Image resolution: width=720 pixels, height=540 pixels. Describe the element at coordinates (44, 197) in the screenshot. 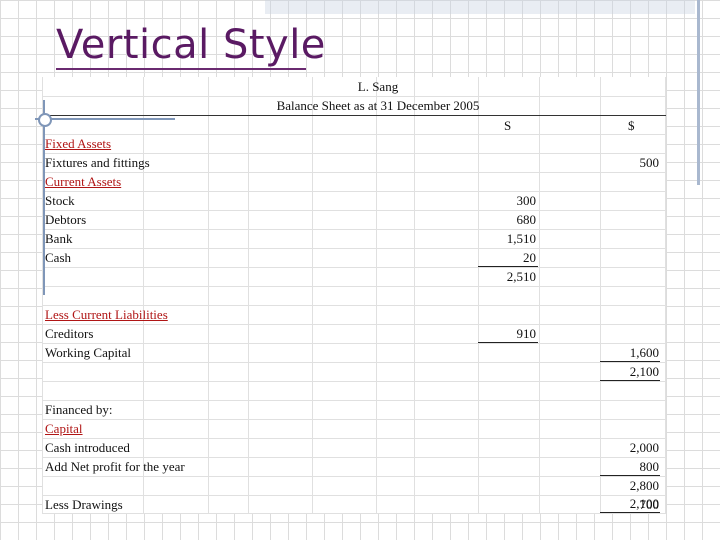

I see `bullet-decoration-vertical` at that location.